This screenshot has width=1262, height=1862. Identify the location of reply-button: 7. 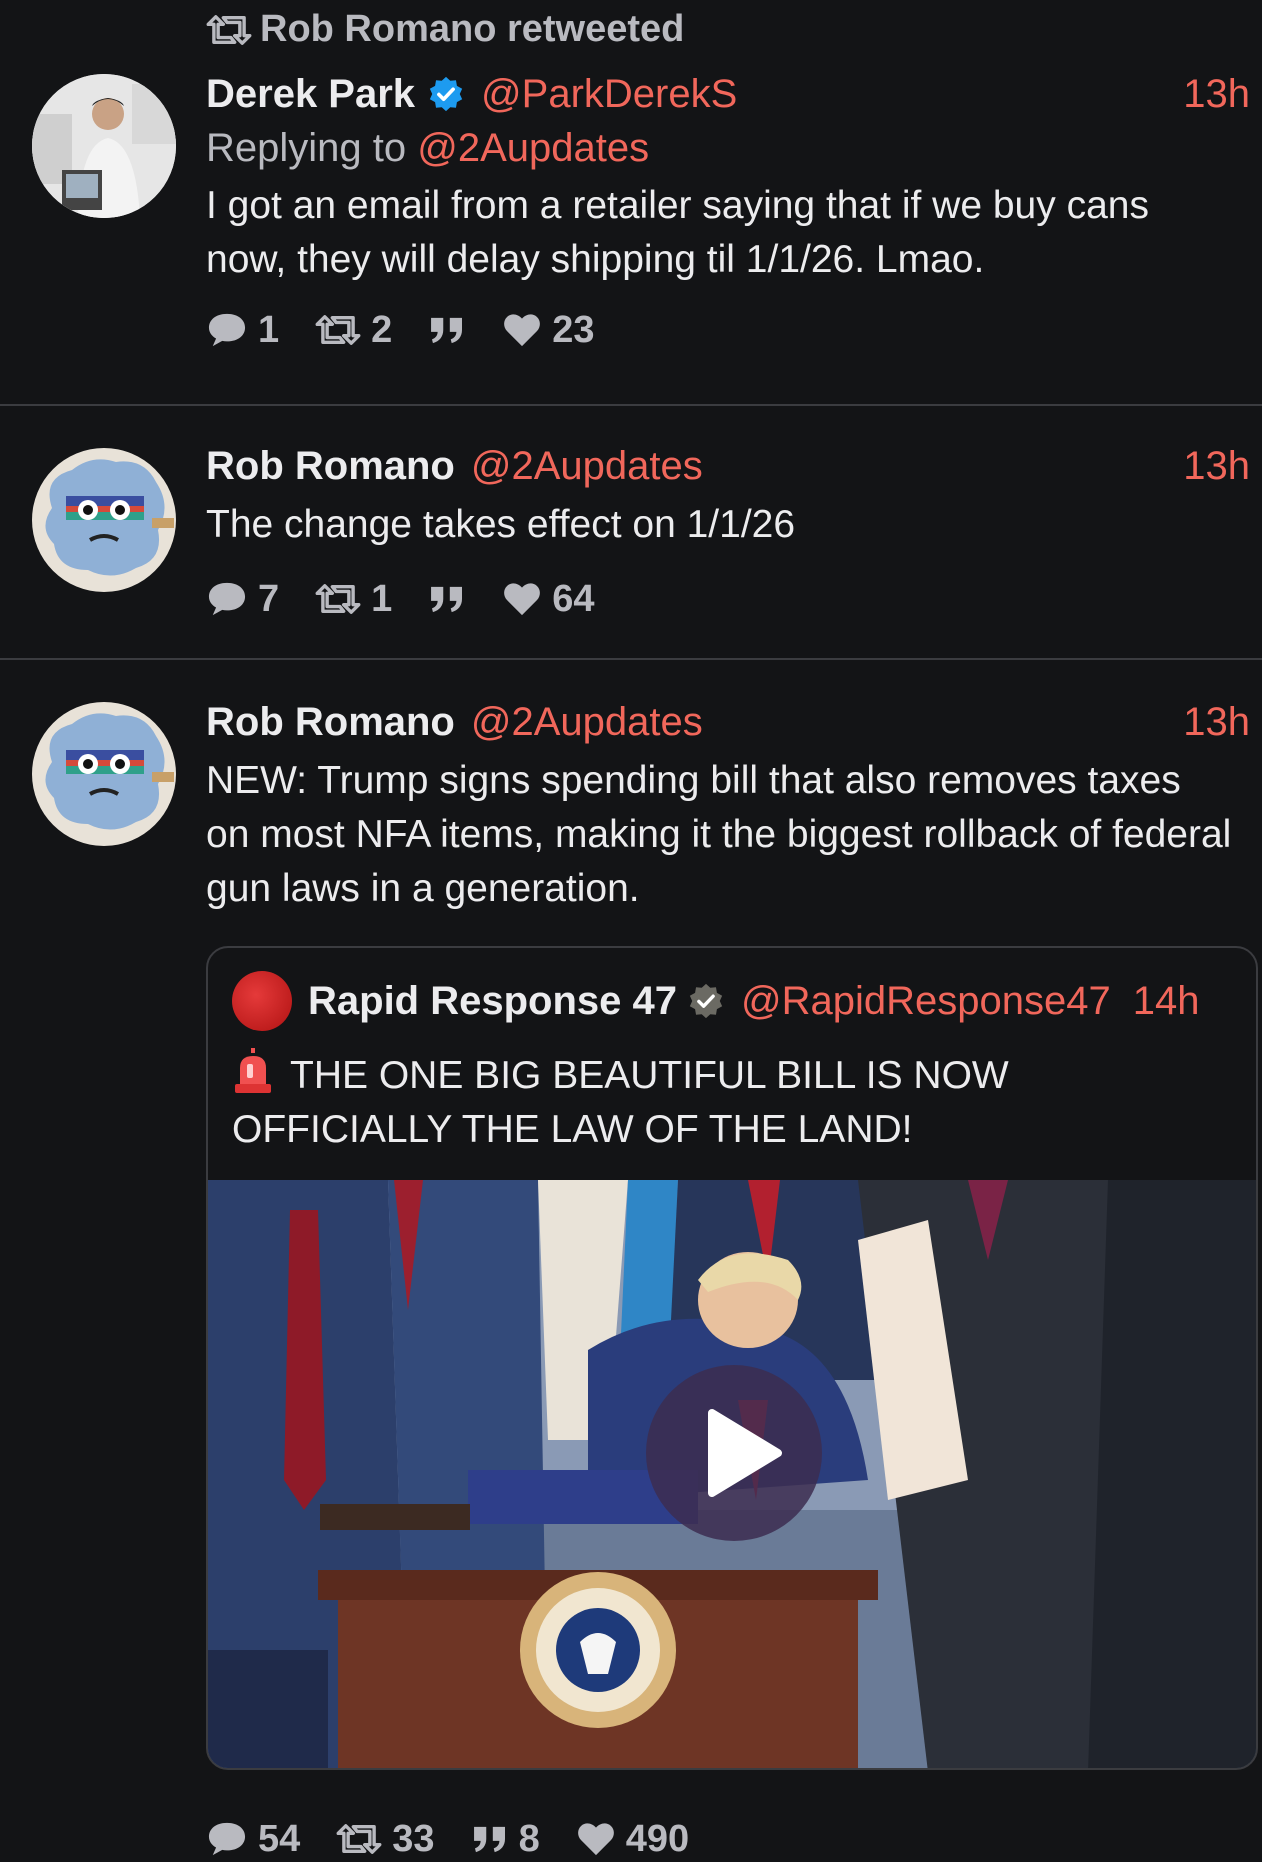
(242, 599).